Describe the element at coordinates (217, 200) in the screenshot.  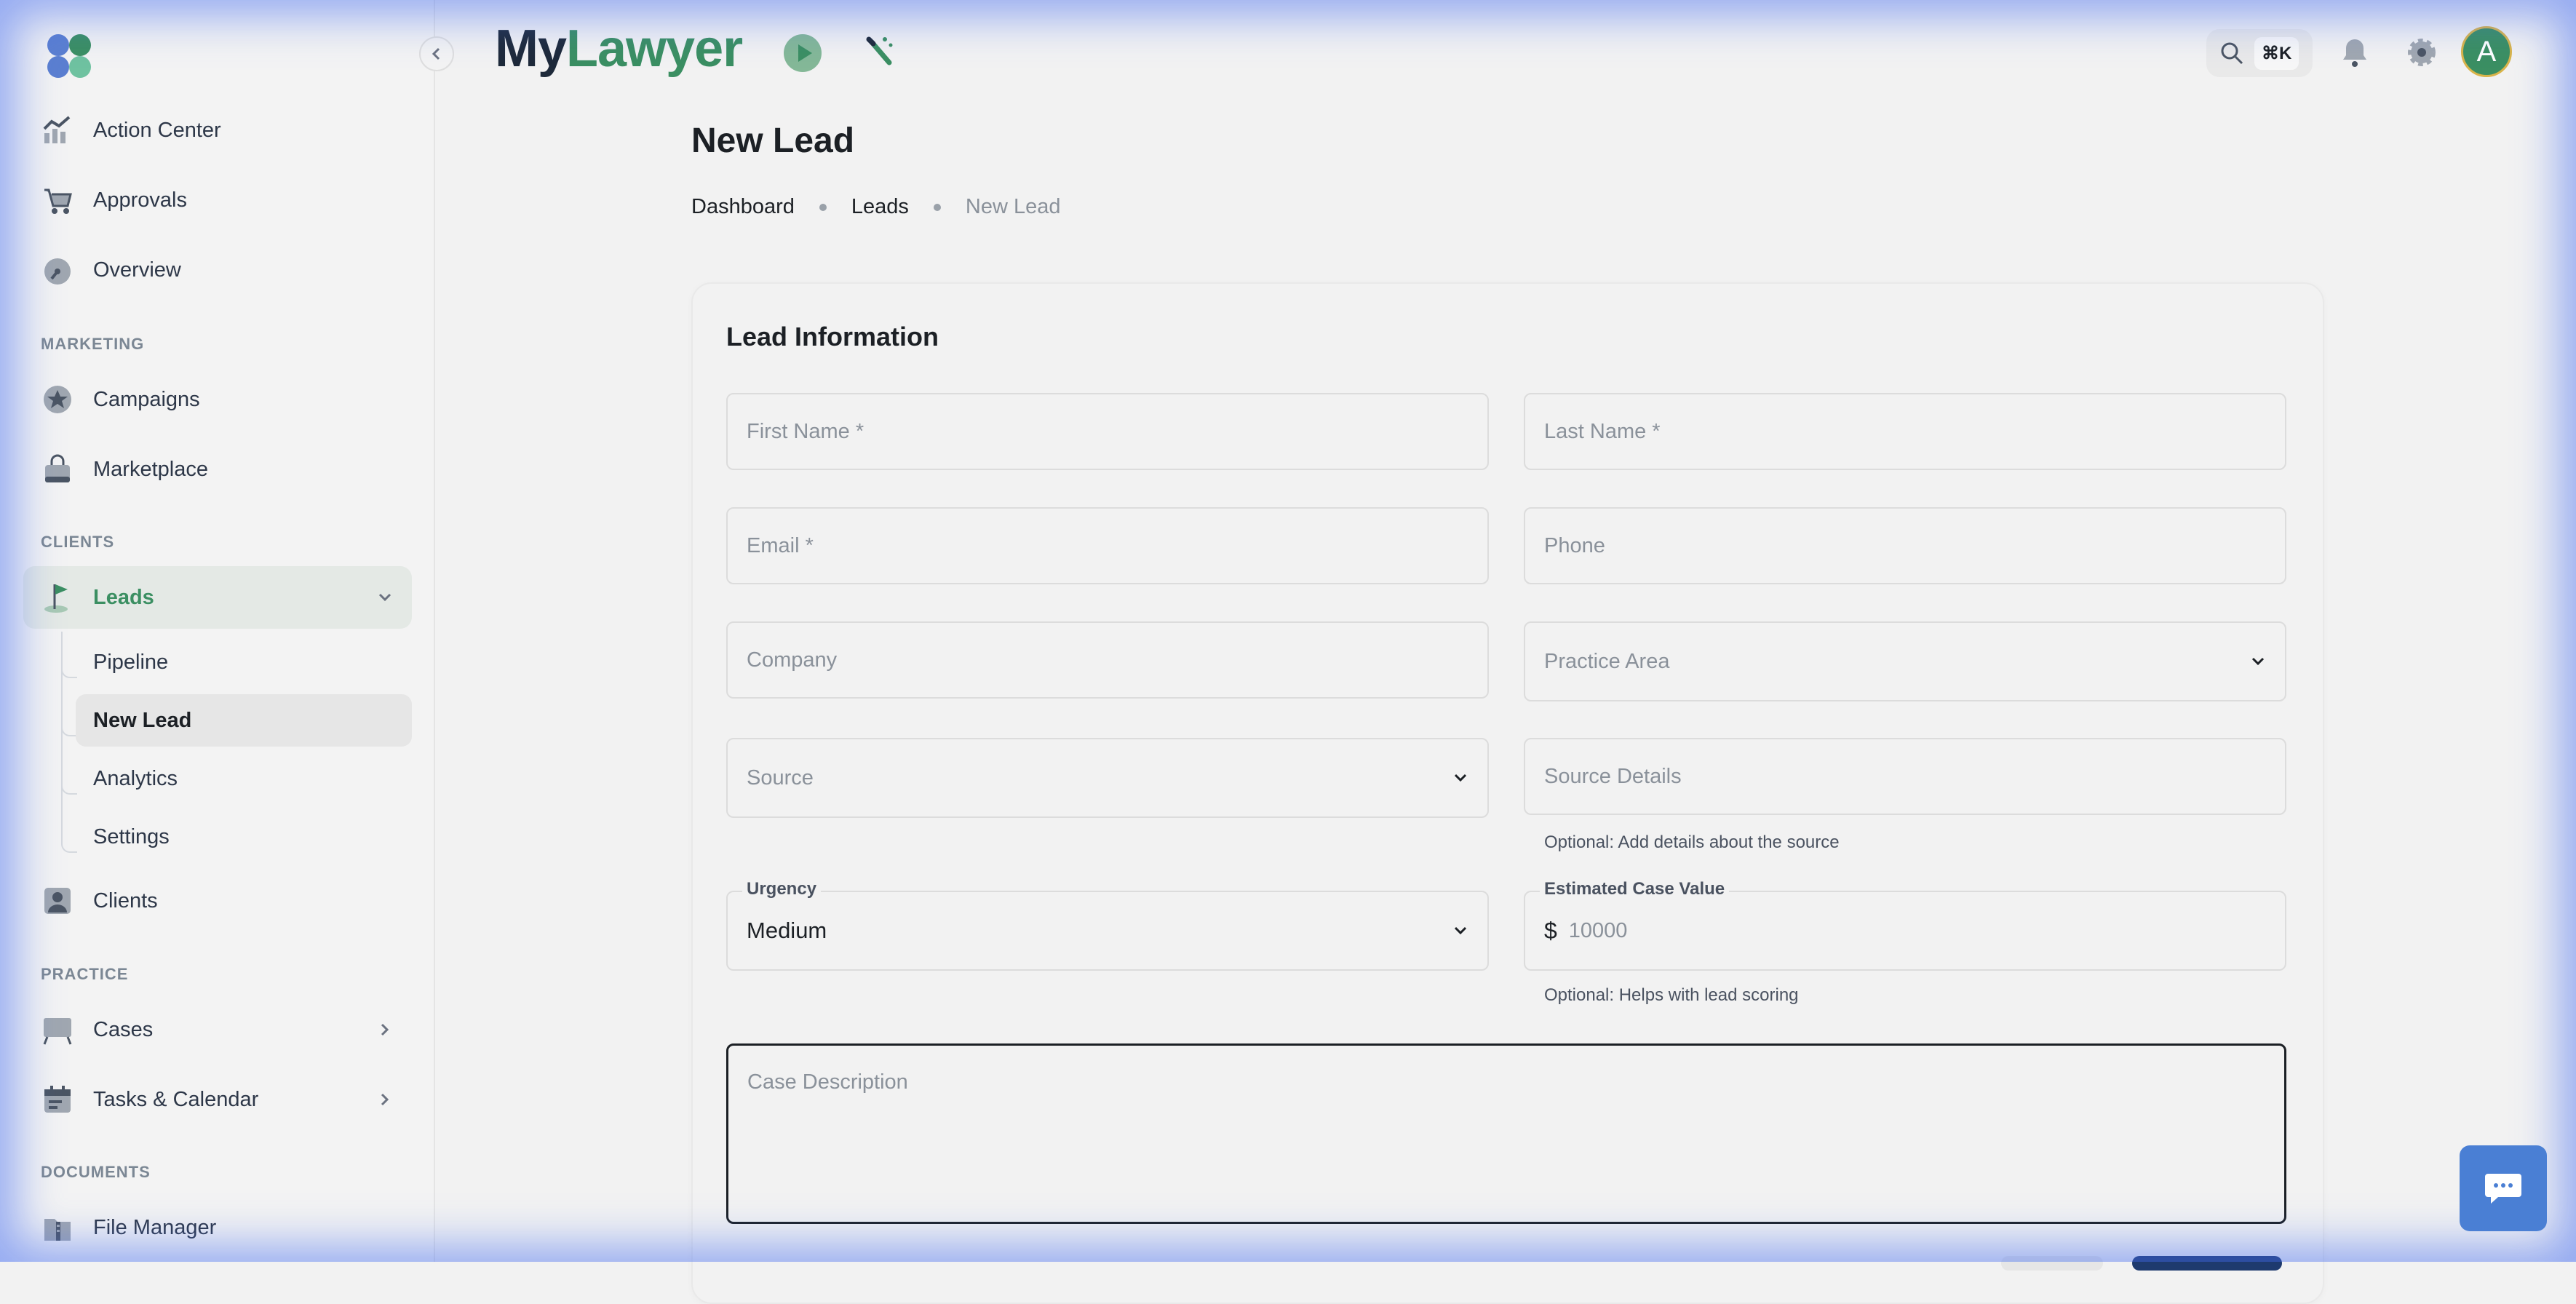
I see `sidebar-item-approvals: Approvals` at that location.